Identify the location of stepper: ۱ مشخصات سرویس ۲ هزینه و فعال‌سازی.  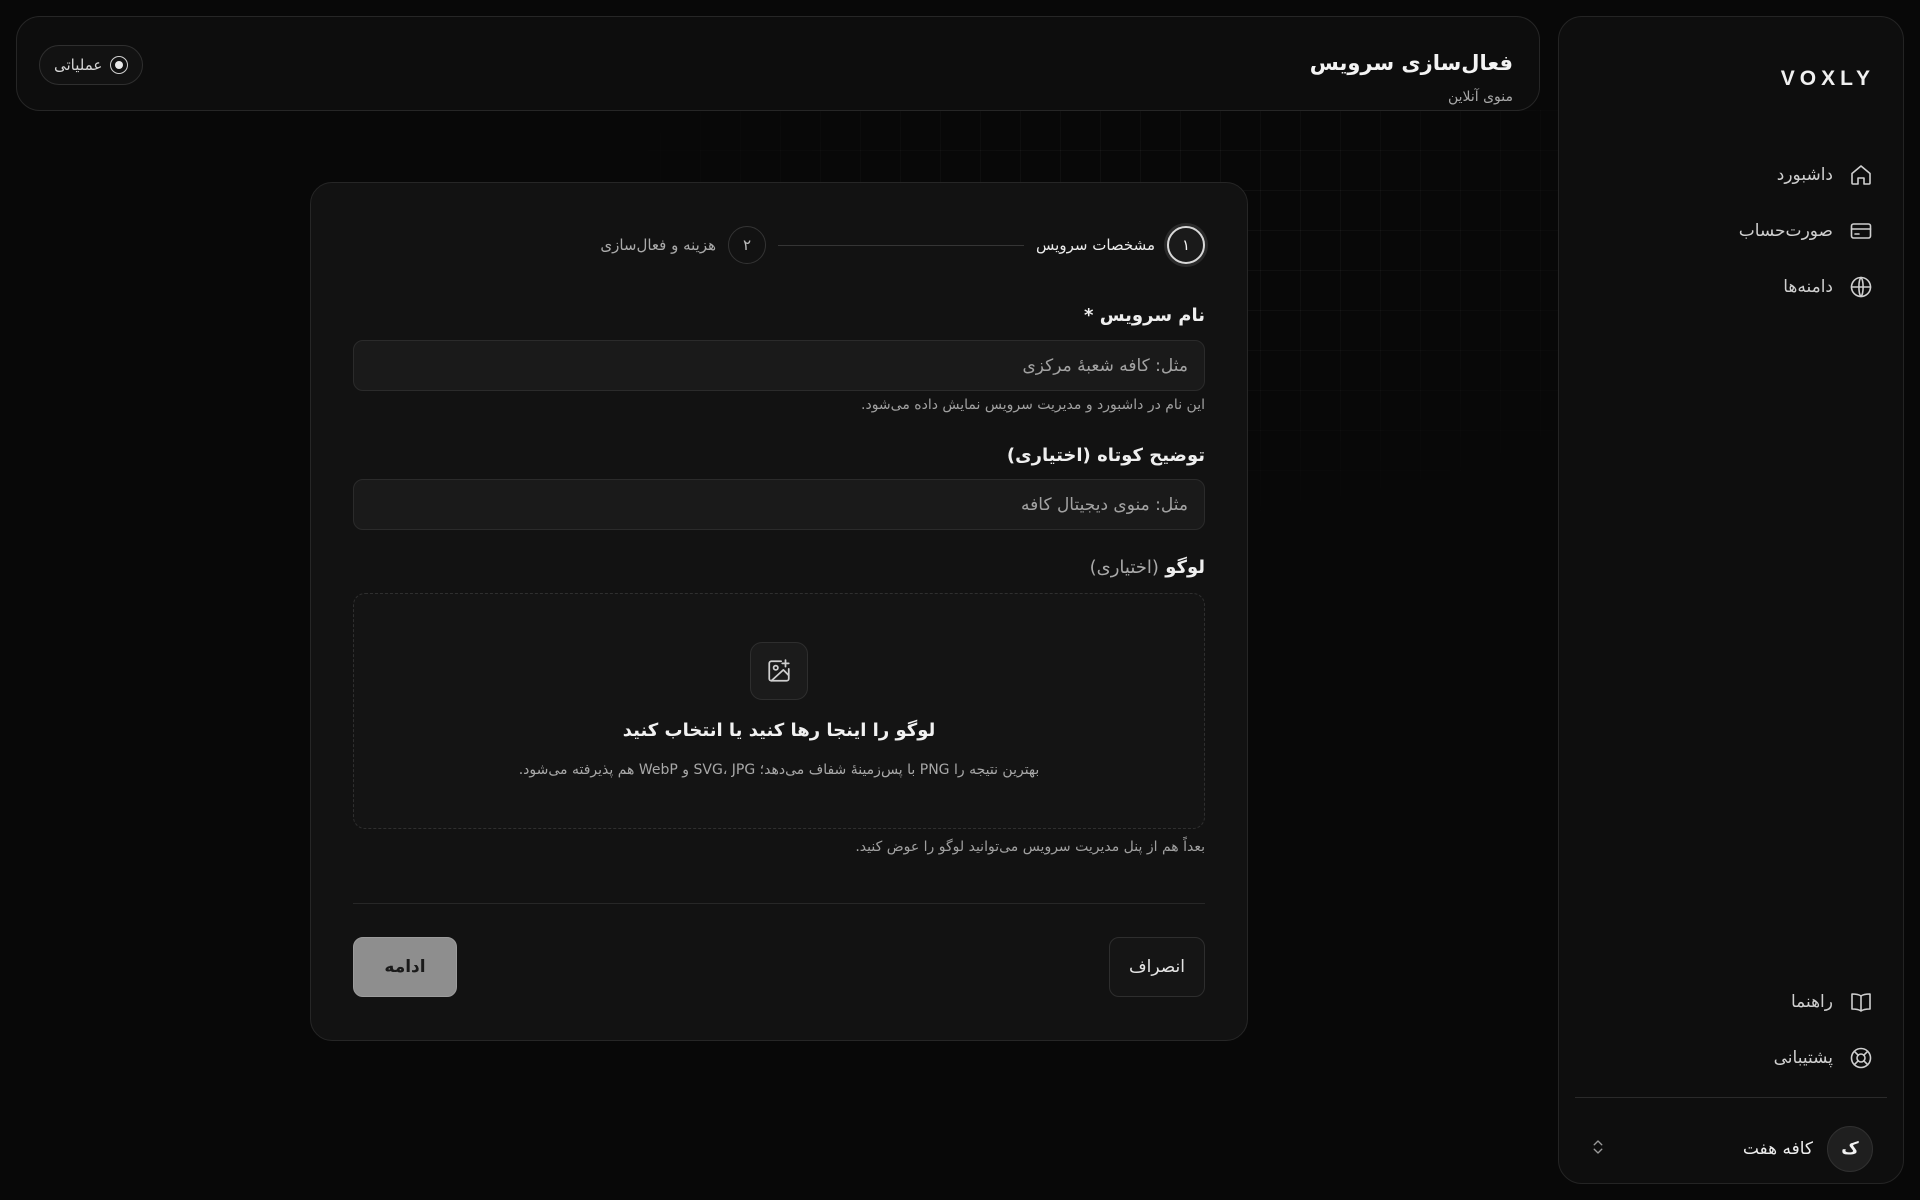
(779, 245).